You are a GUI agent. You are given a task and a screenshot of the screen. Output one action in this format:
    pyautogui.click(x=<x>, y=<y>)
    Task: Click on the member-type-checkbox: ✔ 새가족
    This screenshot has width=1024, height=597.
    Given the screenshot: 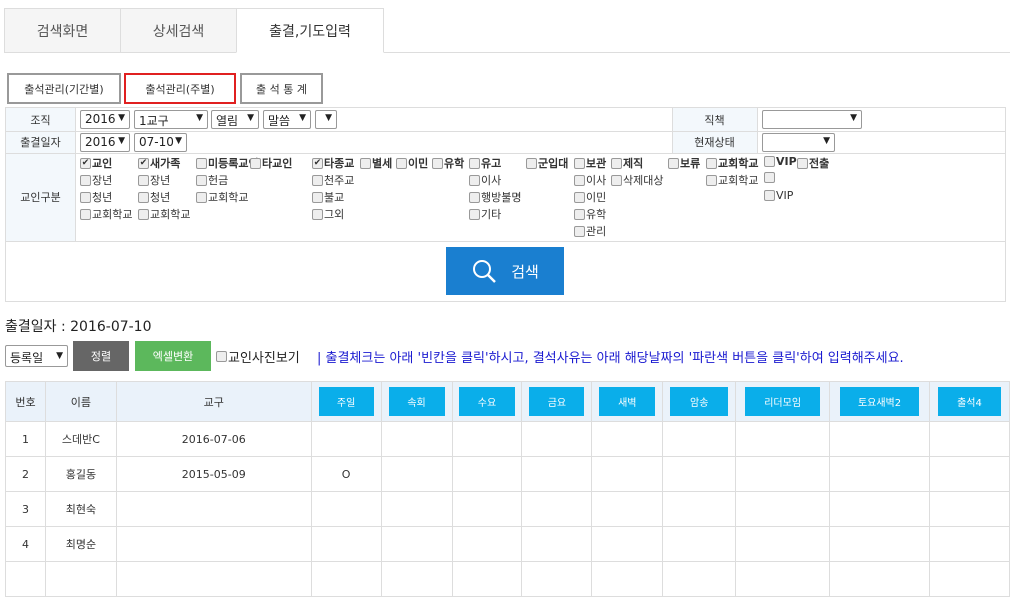 What is the action you would take?
    pyautogui.click(x=159, y=163)
    